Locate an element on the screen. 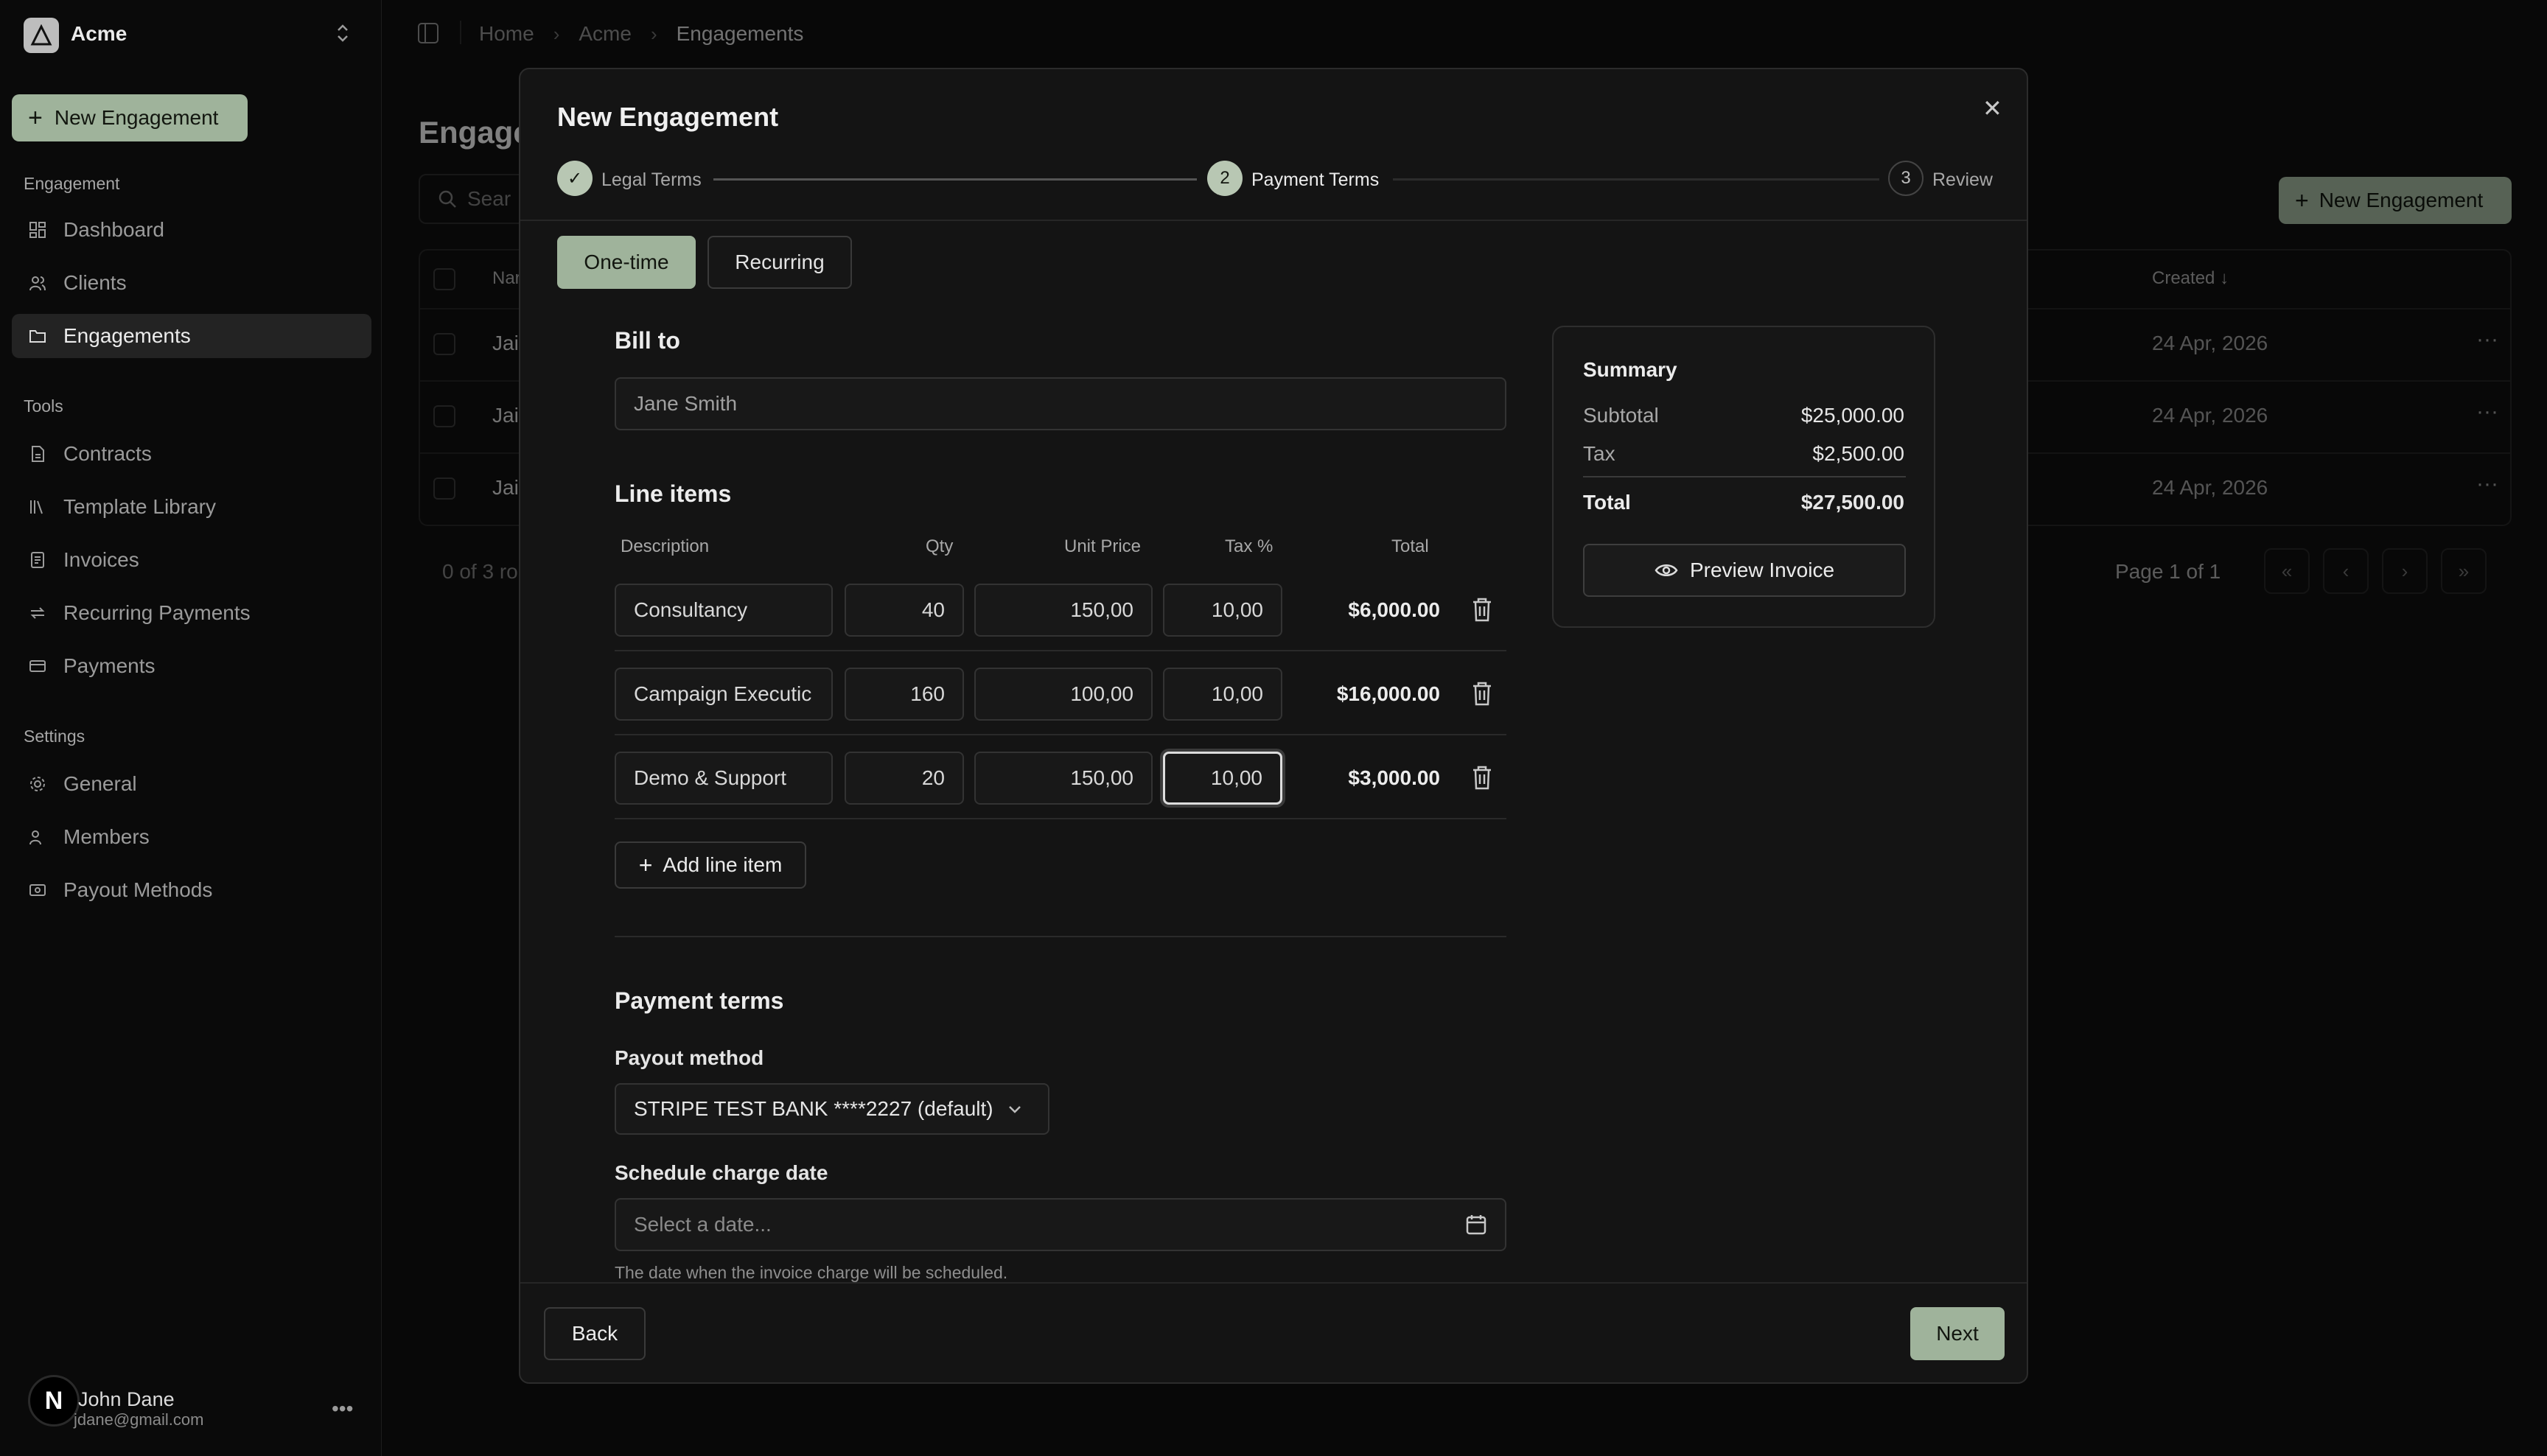 This screenshot has height=1456, width=2547. line-item-total: $3,000.00 is located at coordinates (1394, 777).